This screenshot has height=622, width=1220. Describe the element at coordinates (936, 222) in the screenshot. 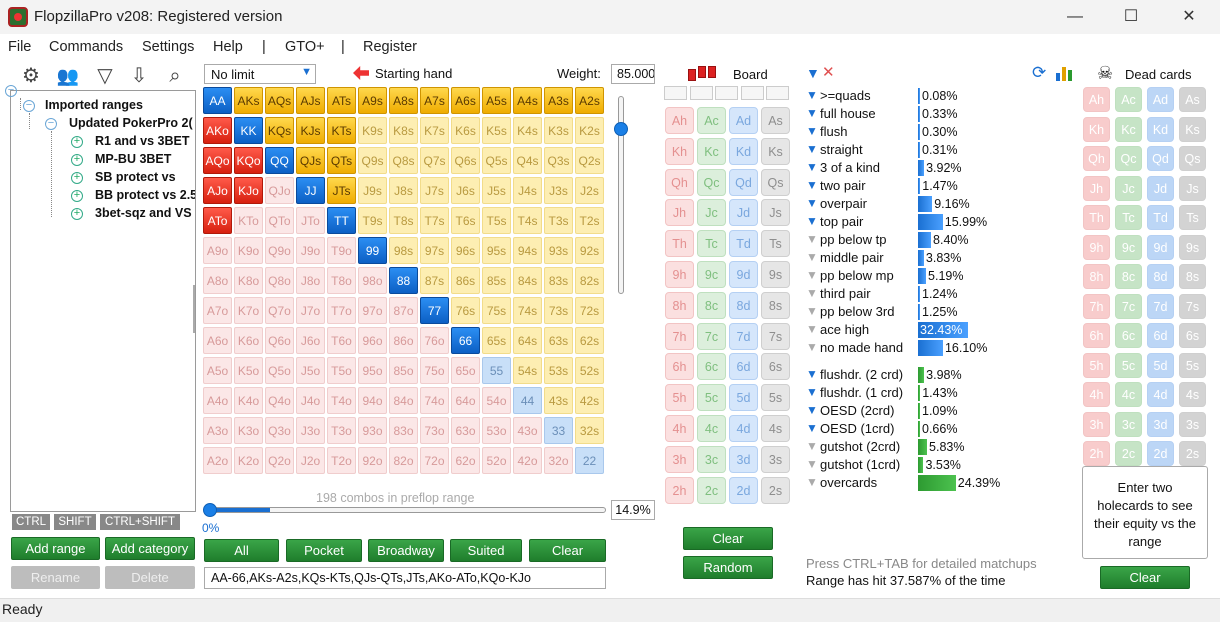

I see `stat-row: ▼ top pair 15.99%` at that location.